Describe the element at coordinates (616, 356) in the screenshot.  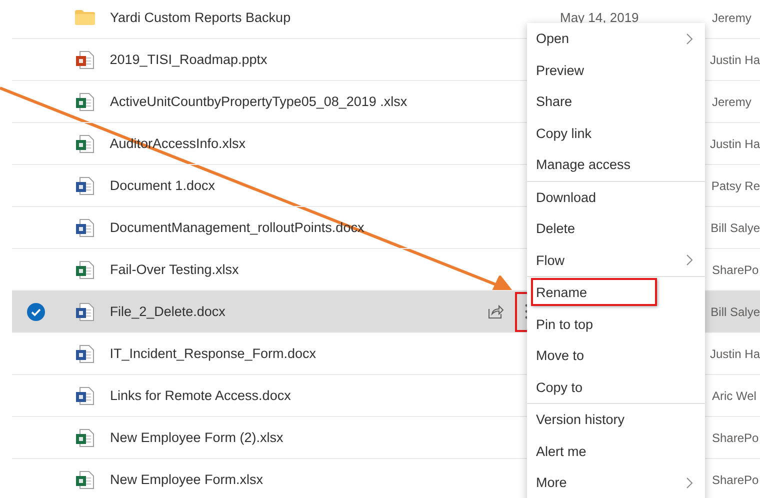
I see `menu-item: Move to` at that location.